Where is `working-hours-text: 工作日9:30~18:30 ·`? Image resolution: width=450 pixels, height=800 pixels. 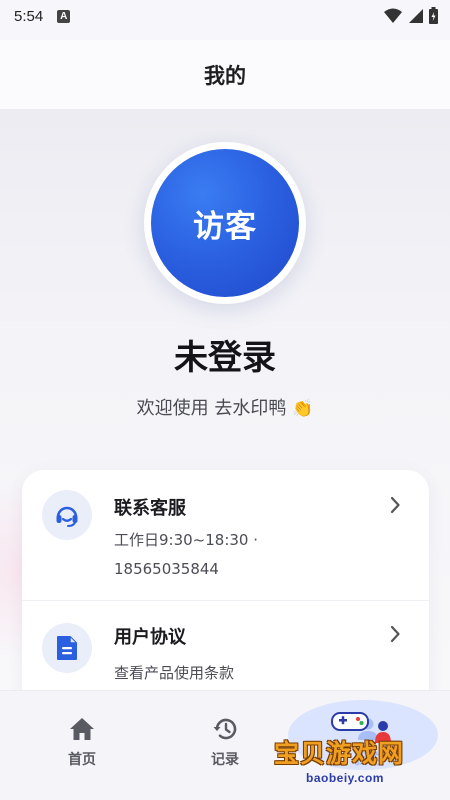 working-hours-text: 工作日9:30~18:30 · is located at coordinates (186, 540).